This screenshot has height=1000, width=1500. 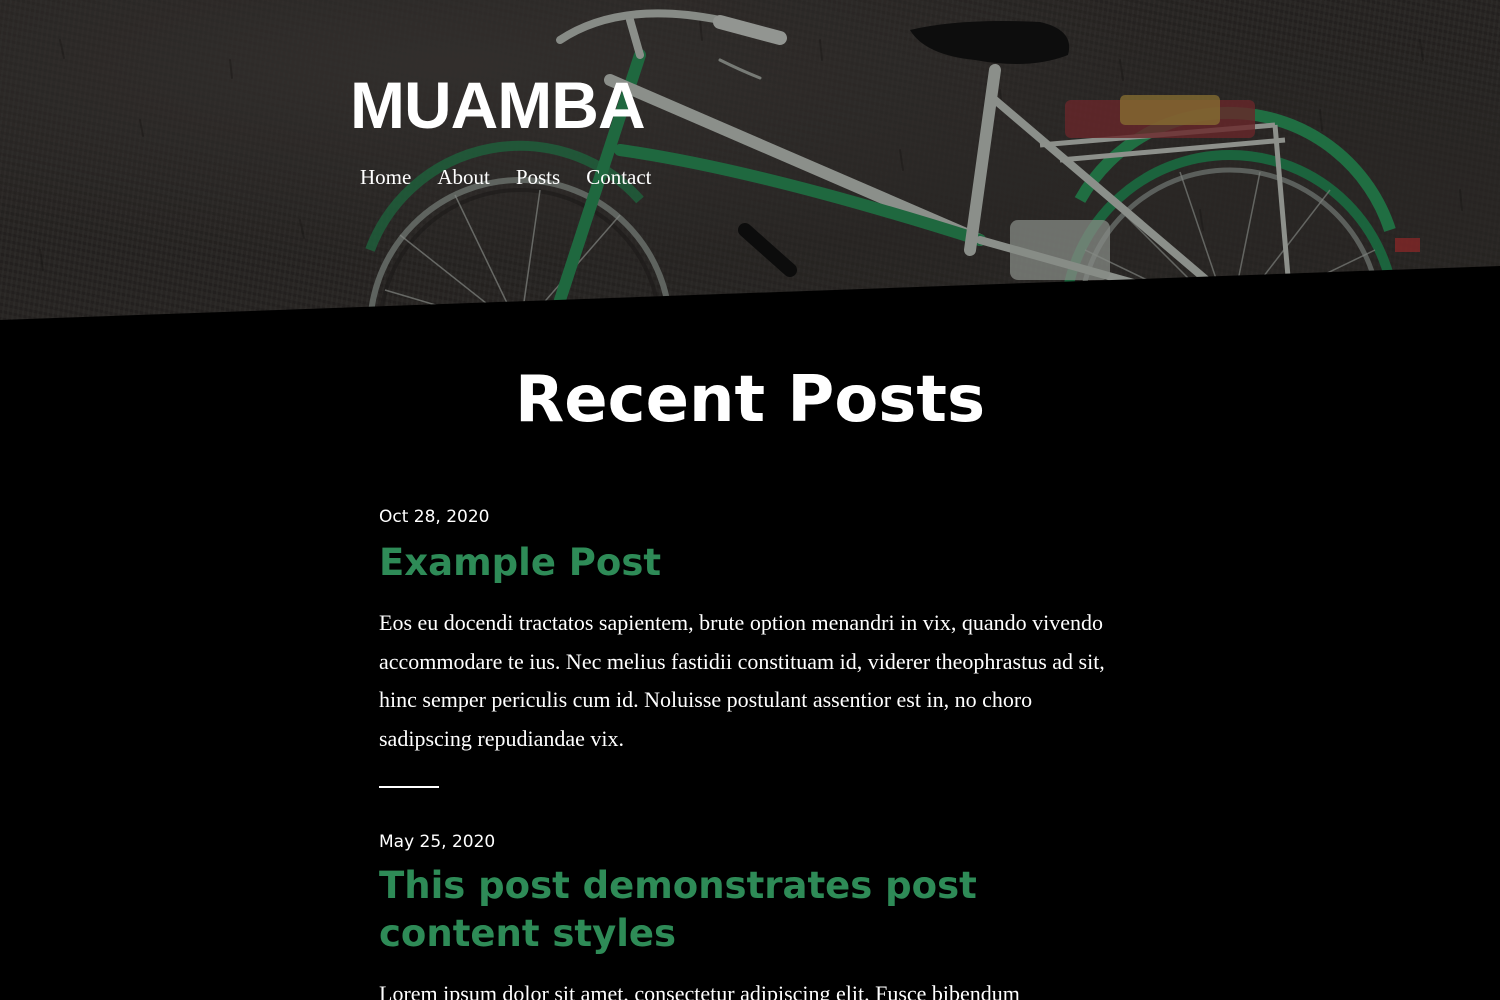 I want to click on post-title-link: Example Post, so click(x=749, y=563).